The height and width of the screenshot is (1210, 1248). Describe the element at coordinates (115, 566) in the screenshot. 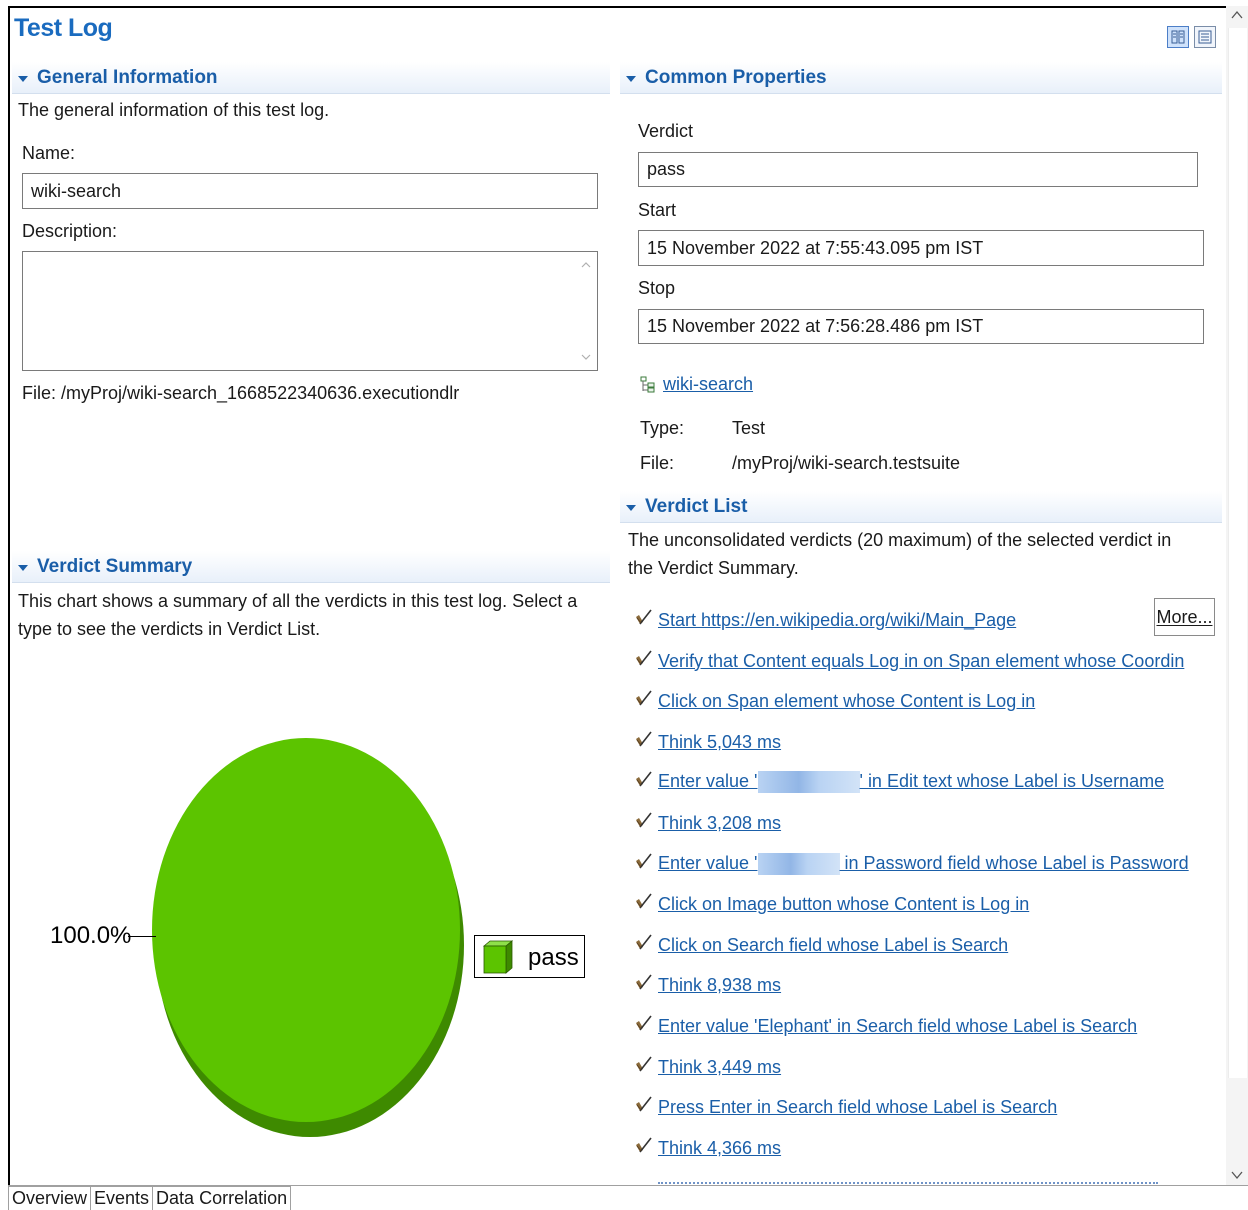

I see `verdict-summary-title: Verdict Summary` at that location.